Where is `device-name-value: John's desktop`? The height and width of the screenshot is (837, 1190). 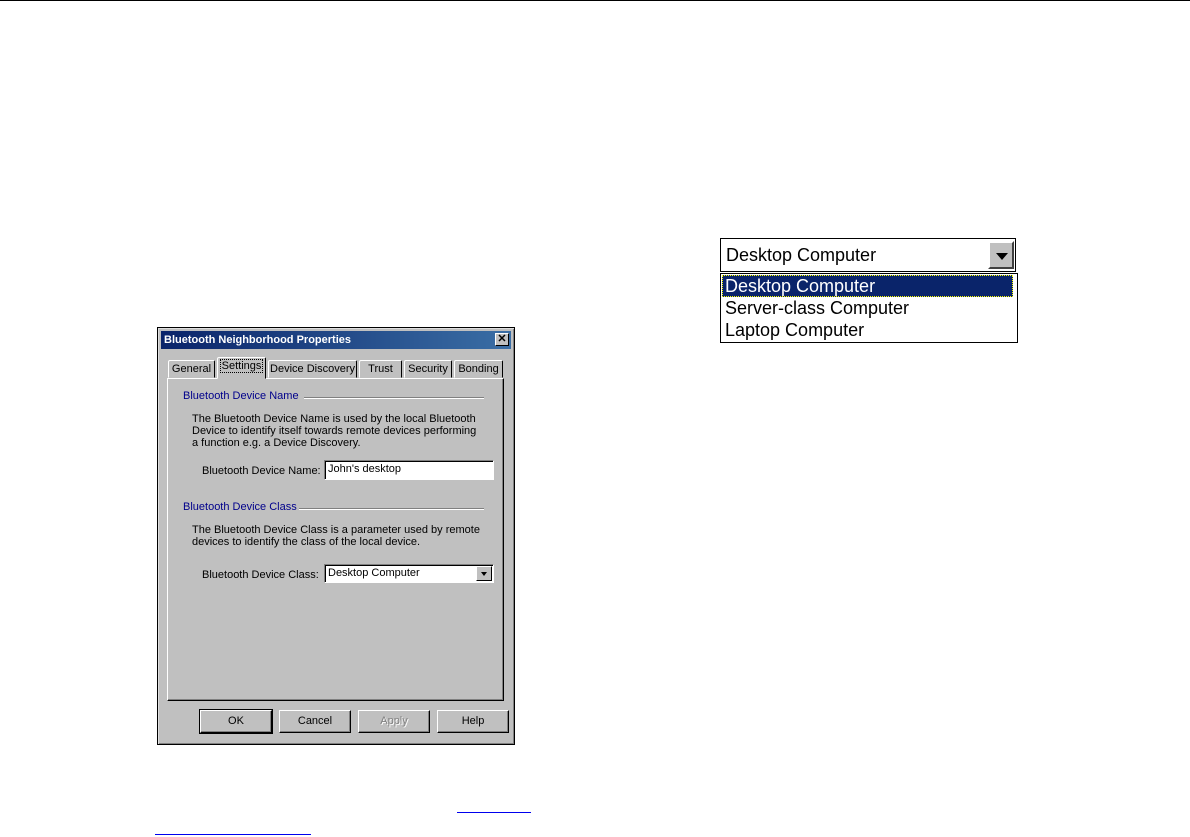 device-name-value: John's desktop is located at coordinates (365, 469).